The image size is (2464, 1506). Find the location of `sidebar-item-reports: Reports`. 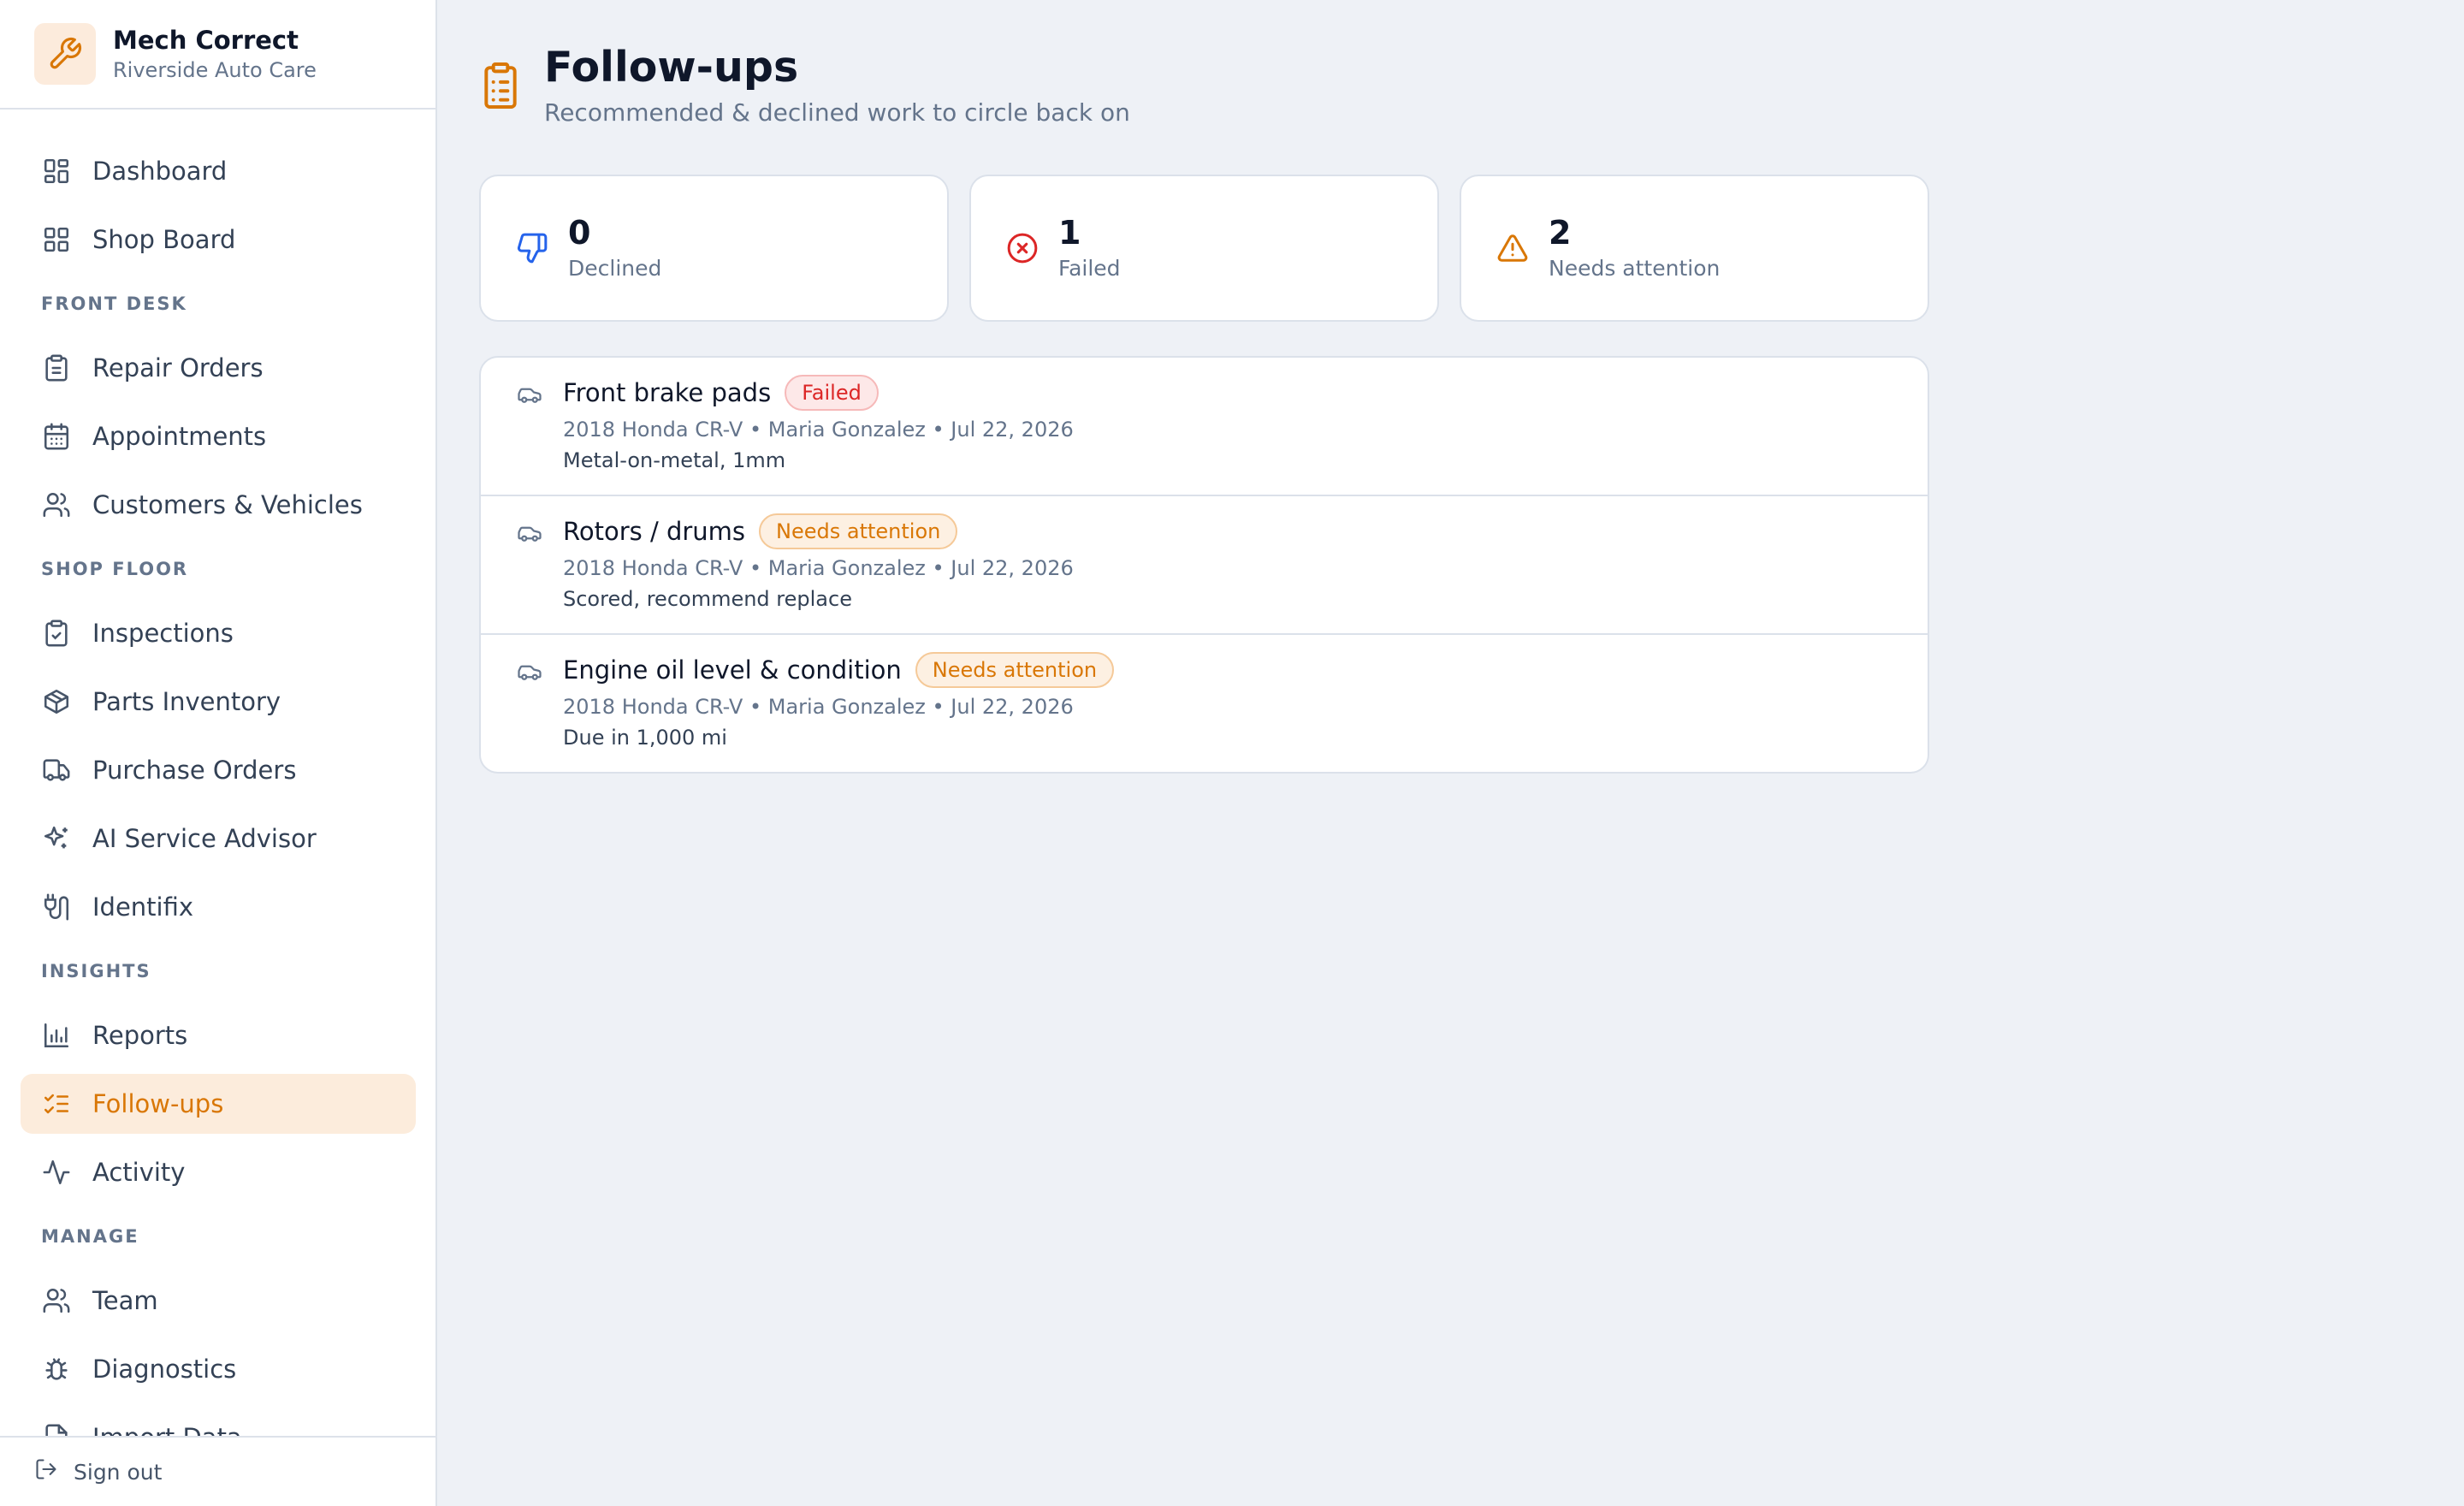

sidebar-item-reports: Reports is located at coordinates (218, 1035).